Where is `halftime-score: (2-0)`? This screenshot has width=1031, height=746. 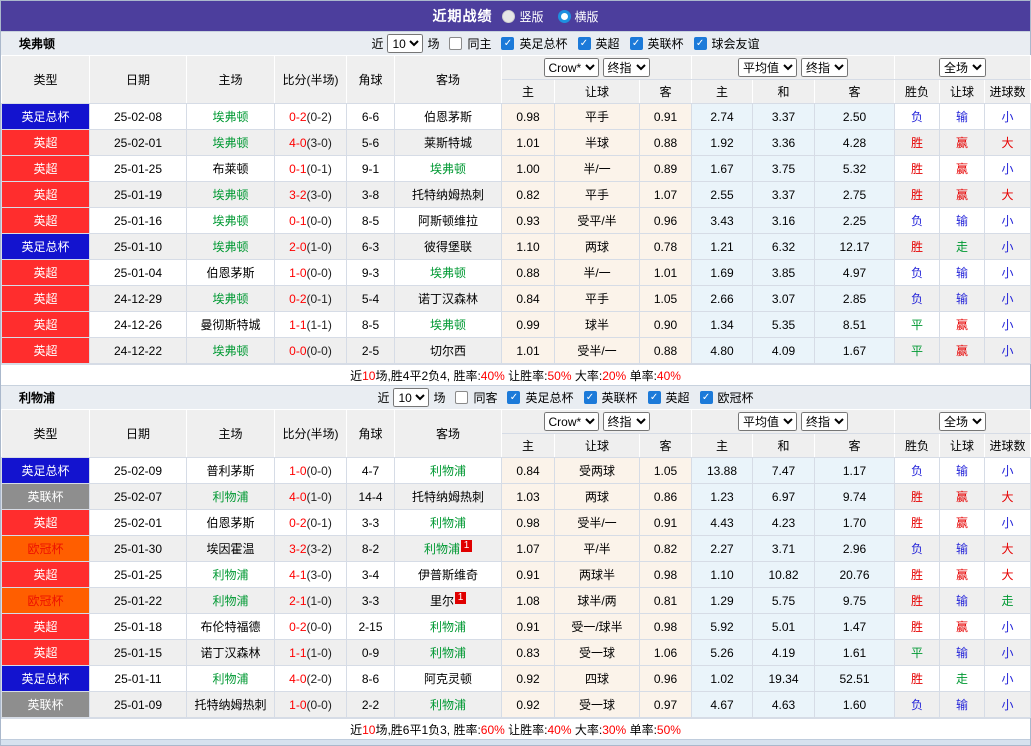 halftime-score: (2-0) is located at coordinates (319, 678).